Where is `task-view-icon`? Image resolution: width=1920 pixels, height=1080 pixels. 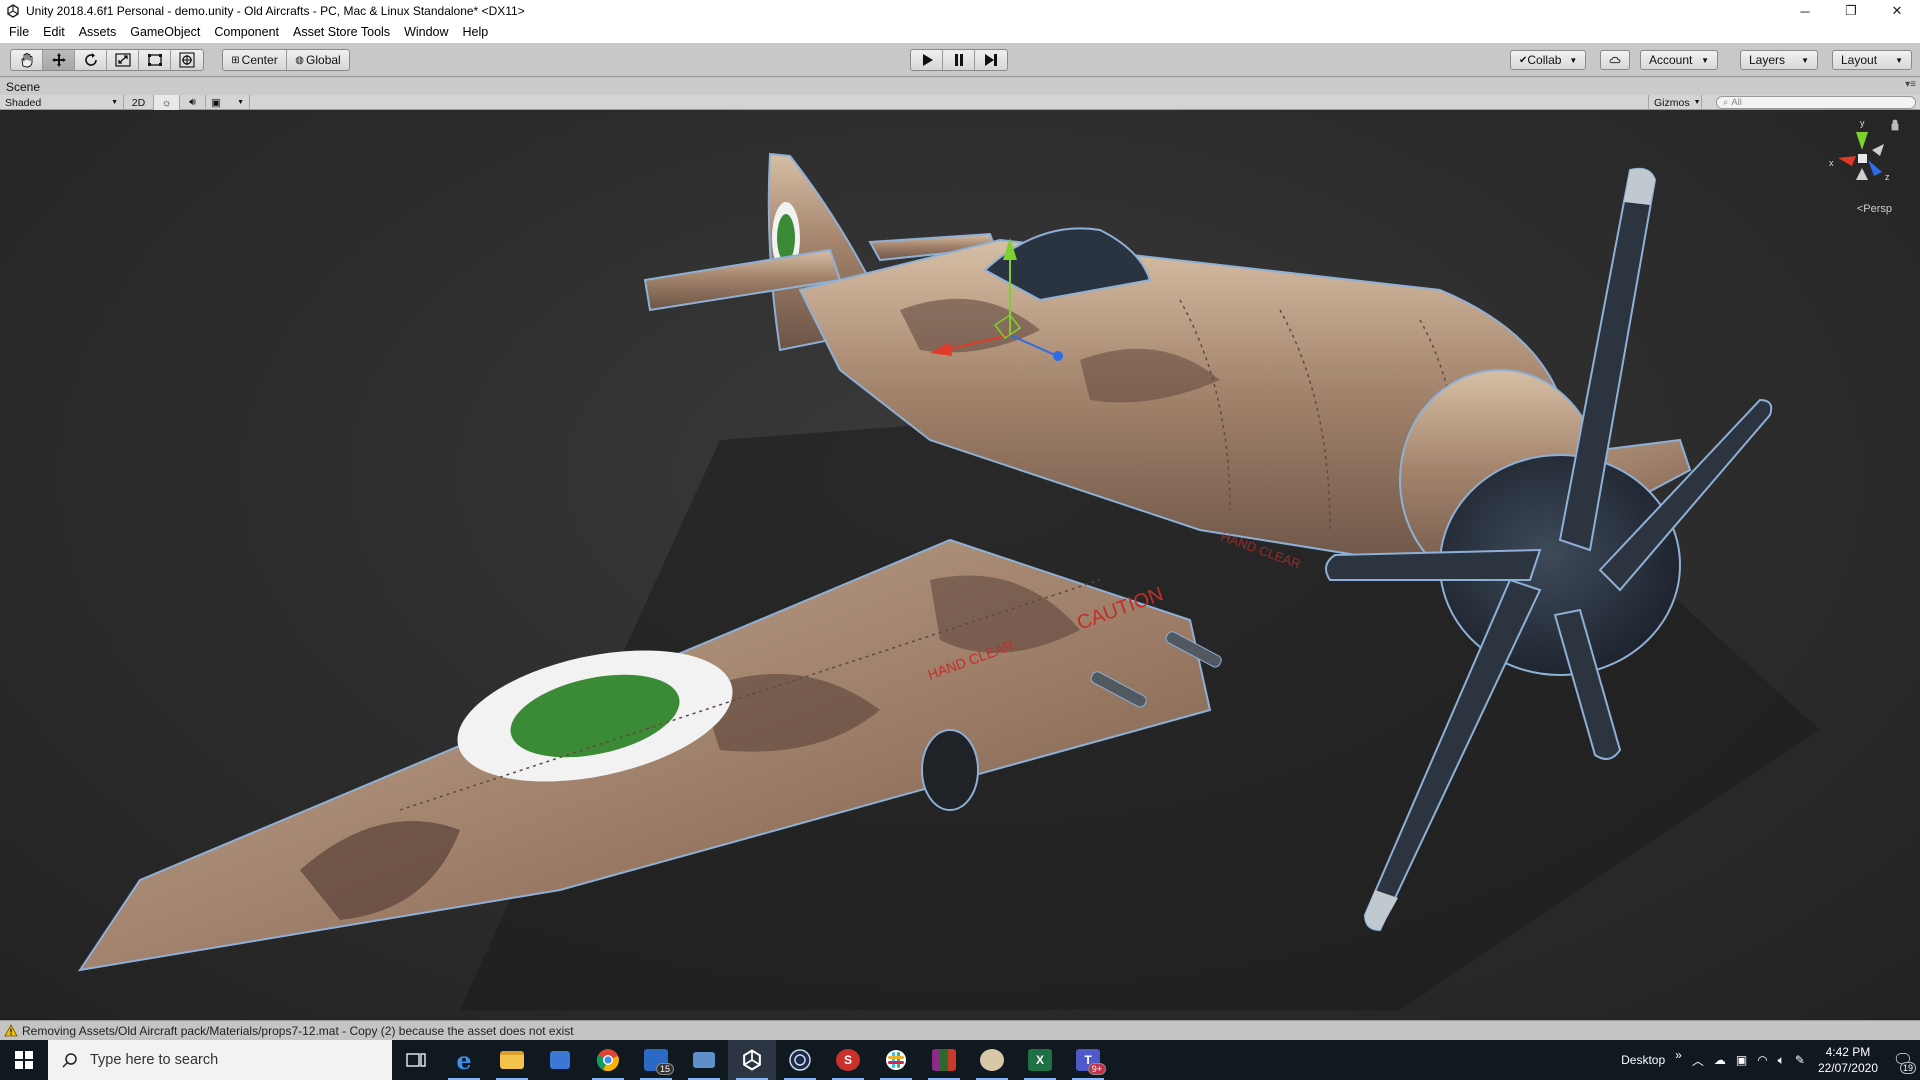
task-view-icon is located at coordinates (416, 1060).